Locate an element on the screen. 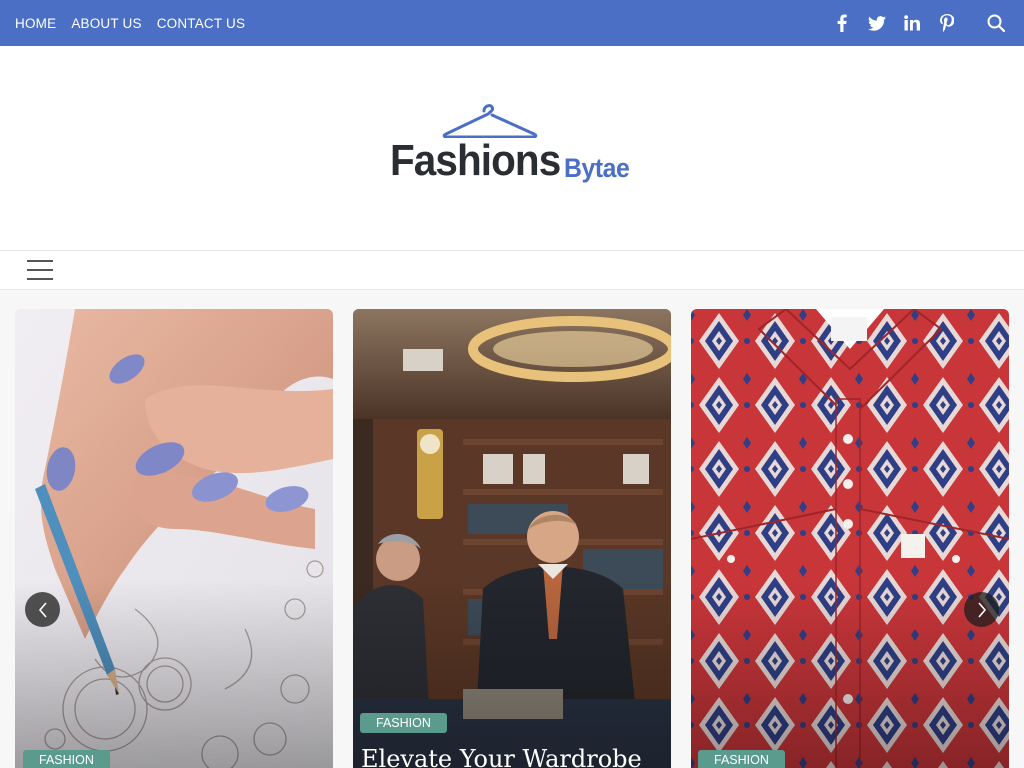  chevron-left-icon is located at coordinates (42, 609).